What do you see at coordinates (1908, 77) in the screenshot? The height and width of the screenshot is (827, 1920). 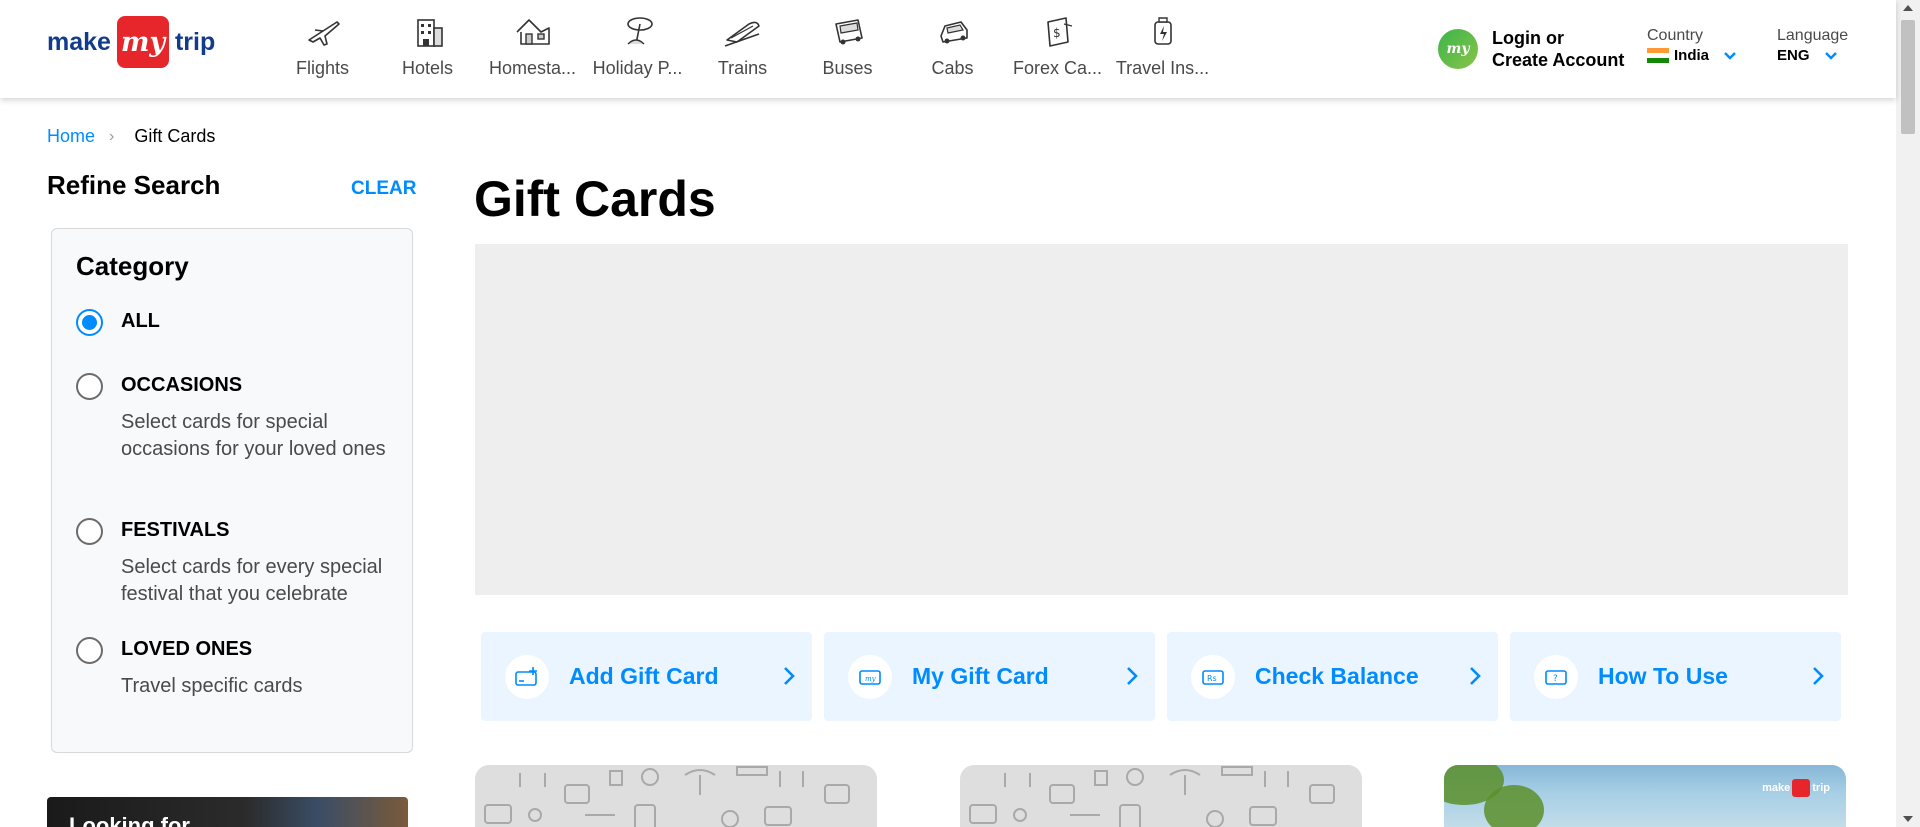 I see `scrollbar-thumb` at bounding box center [1908, 77].